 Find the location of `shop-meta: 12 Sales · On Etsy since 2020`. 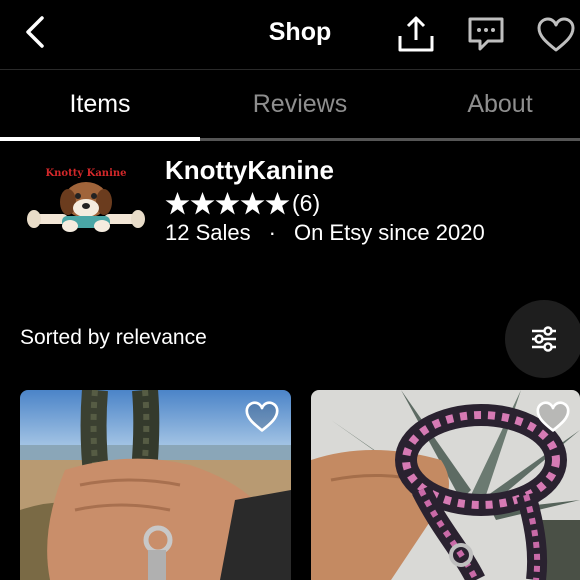

shop-meta: 12 Sales · On Etsy since 2020 is located at coordinates (325, 233).